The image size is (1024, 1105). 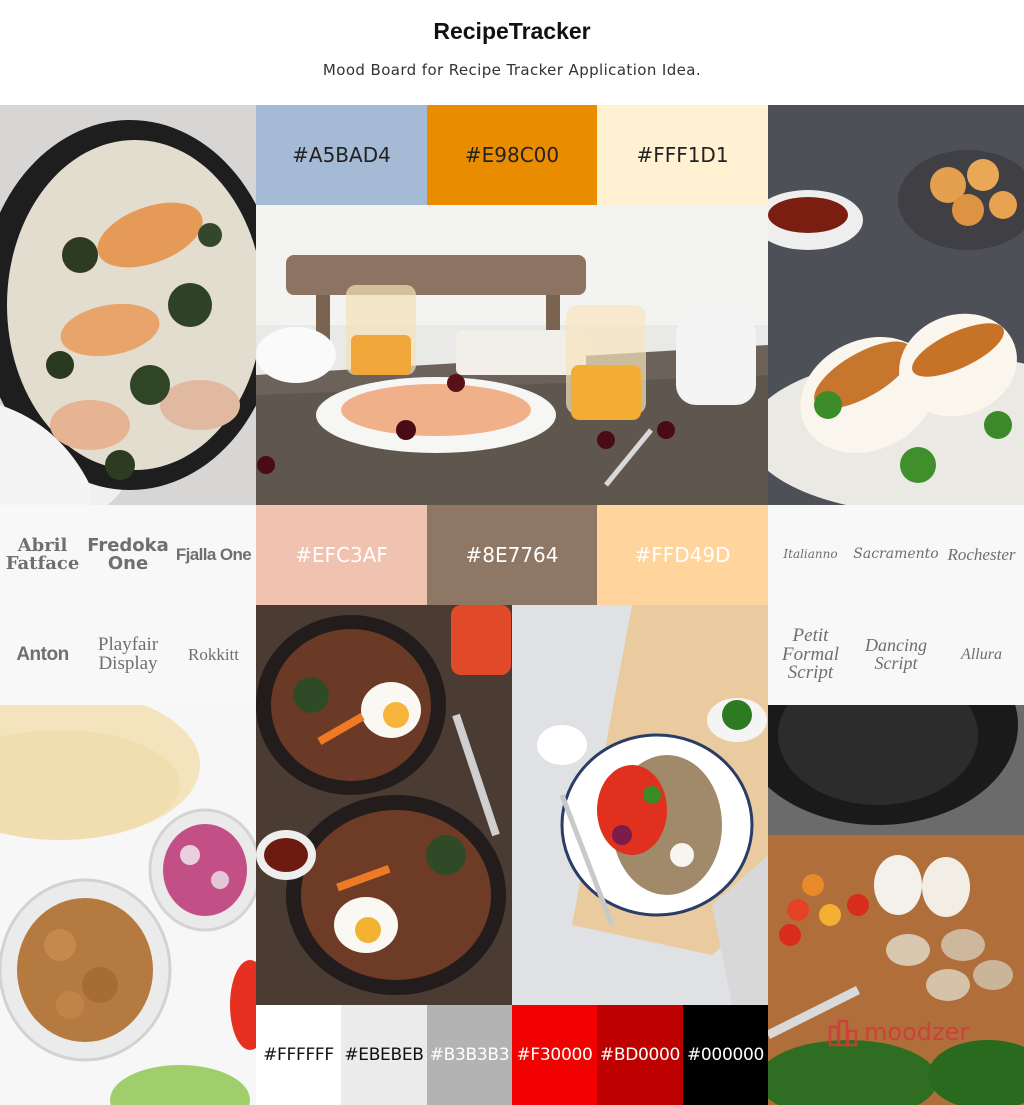 I want to click on bao-buns-photo, so click(x=896, y=305).